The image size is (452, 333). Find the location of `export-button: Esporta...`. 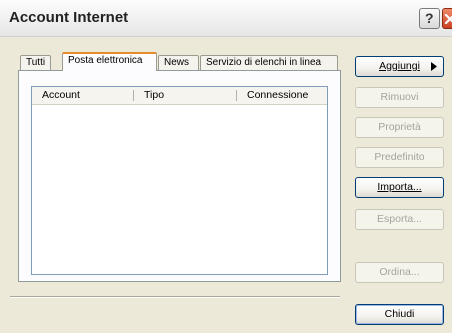

export-button: Esporta... is located at coordinates (399, 219).